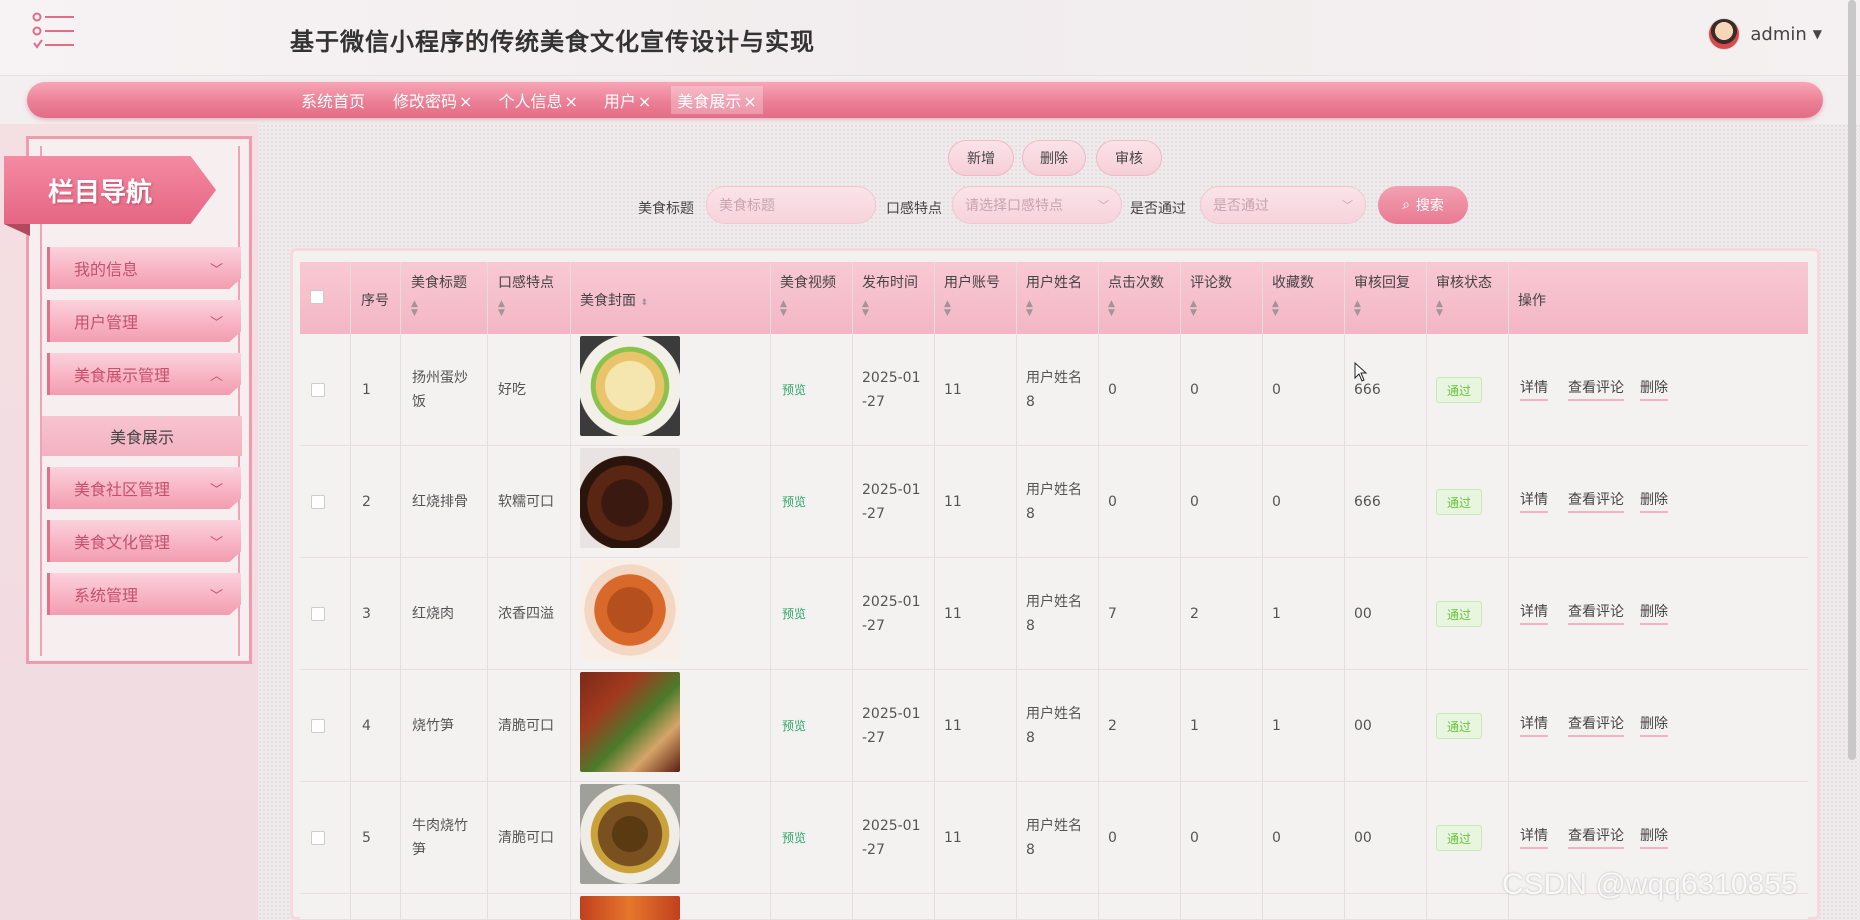 This screenshot has width=1860, height=920. Describe the element at coordinates (142, 436) in the screenshot. I see `sidebar-subitem-food-display: 美食展示` at that location.